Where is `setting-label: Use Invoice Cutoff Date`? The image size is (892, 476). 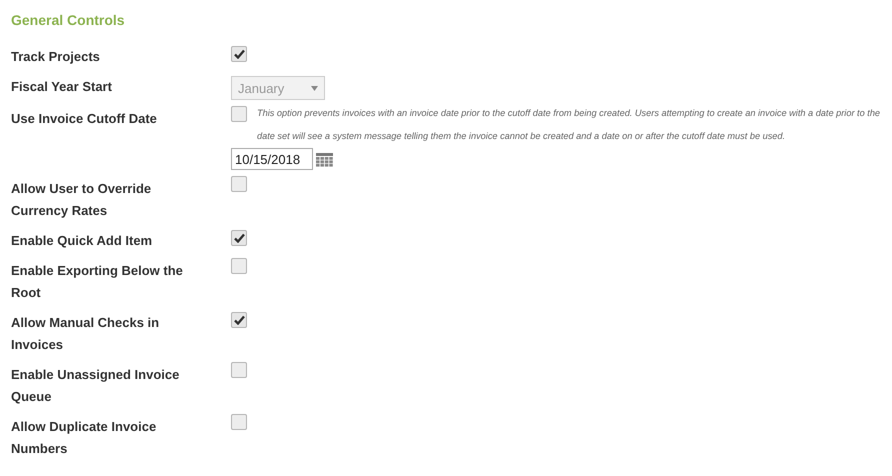
setting-label: Use Invoice Cutoff Date is located at coordinates (84, 119).